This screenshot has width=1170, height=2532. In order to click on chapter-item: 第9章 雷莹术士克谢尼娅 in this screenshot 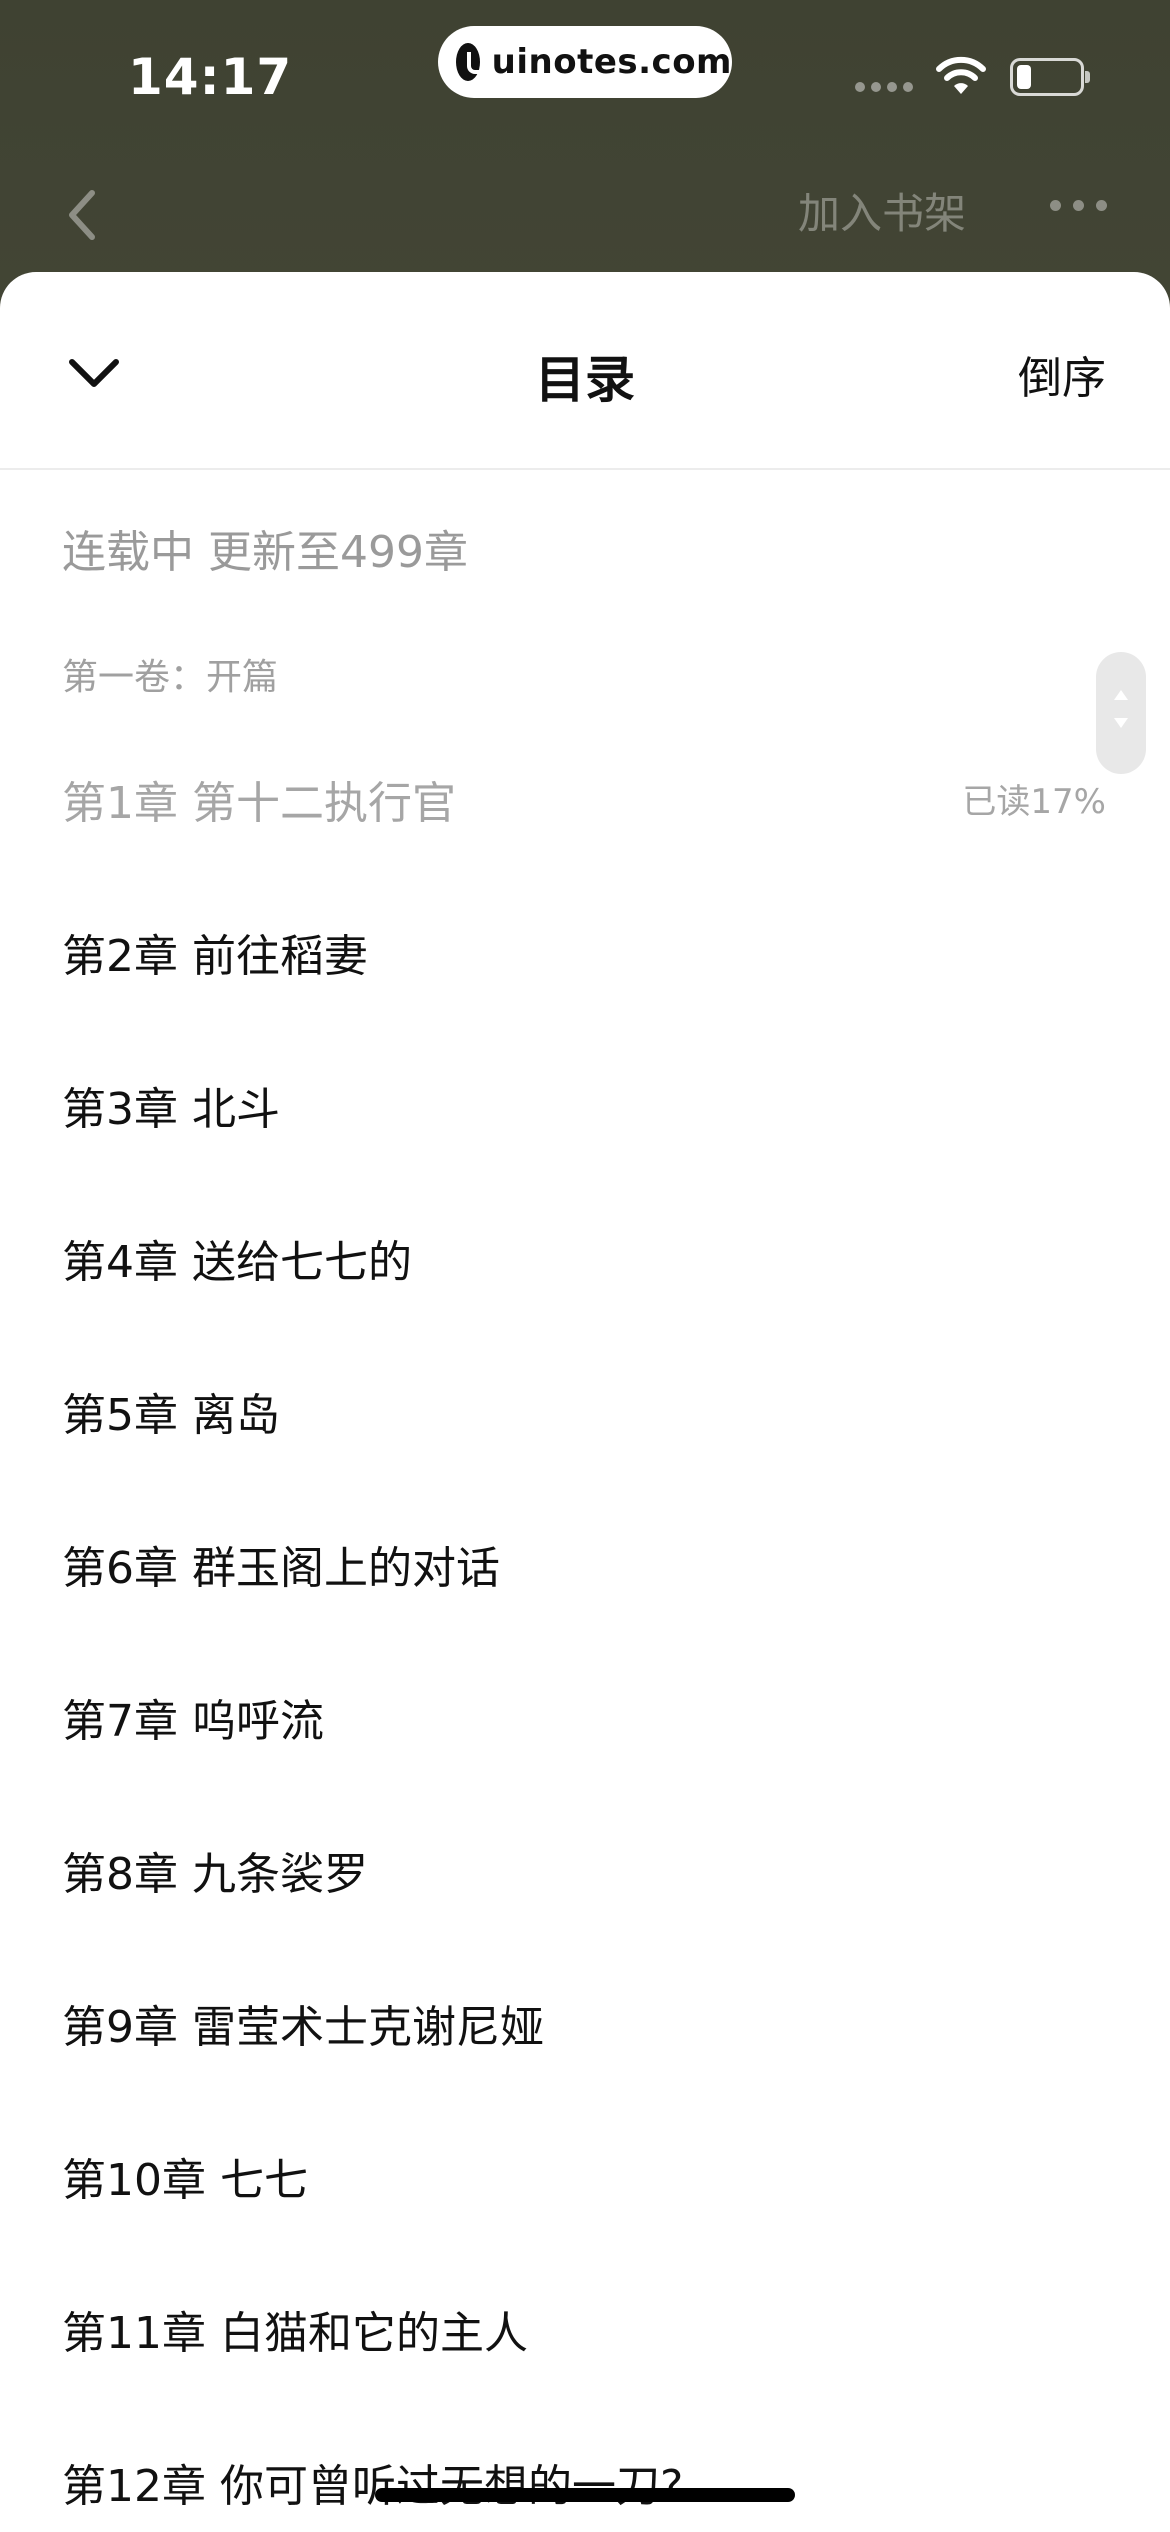, I will do `click(585, 2022)`.